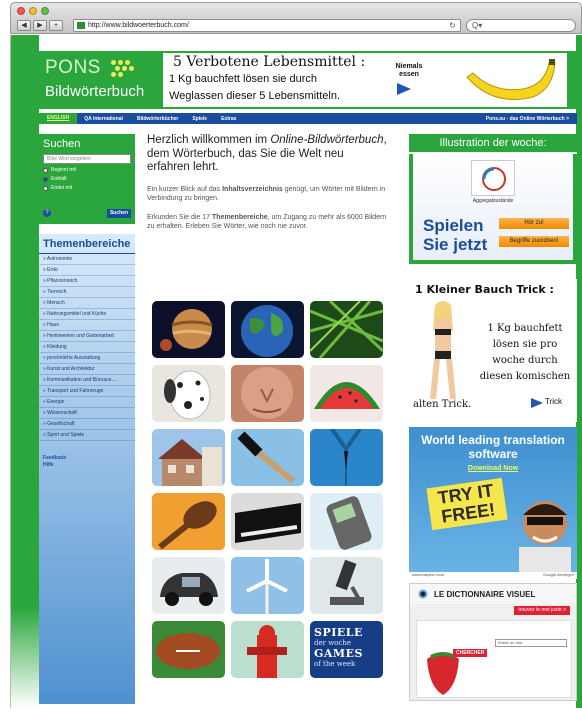 The height and width of the screenshot is (712, 582). Describe the element at coordinates (252, 189) in the screenshot. I see `inhaltsverzeichnis-link: Inhaltsverzeichnis` at that location.